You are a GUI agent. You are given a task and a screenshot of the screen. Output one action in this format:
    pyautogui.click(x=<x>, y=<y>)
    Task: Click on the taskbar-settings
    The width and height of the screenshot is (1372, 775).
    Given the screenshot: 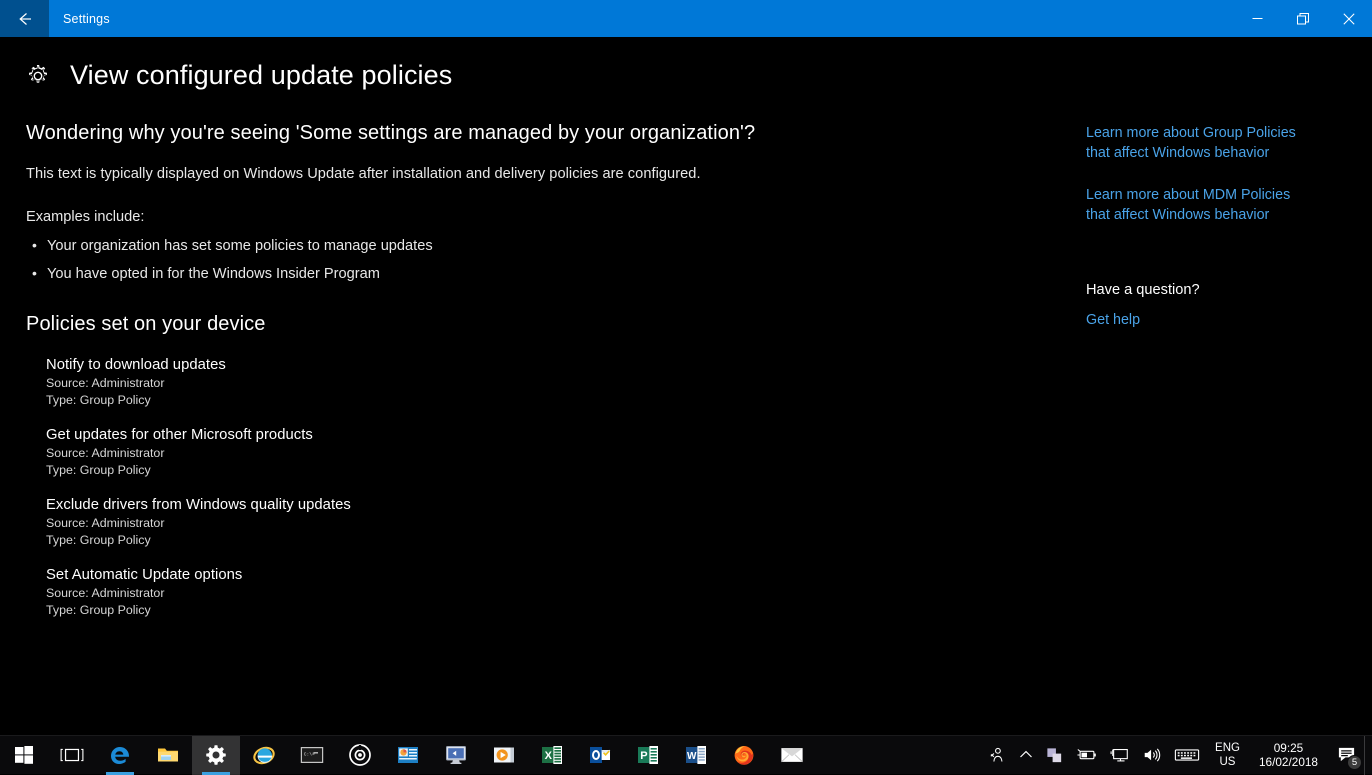 What is the action you would take?
    pyautogui.click(x=216, y=755)
    